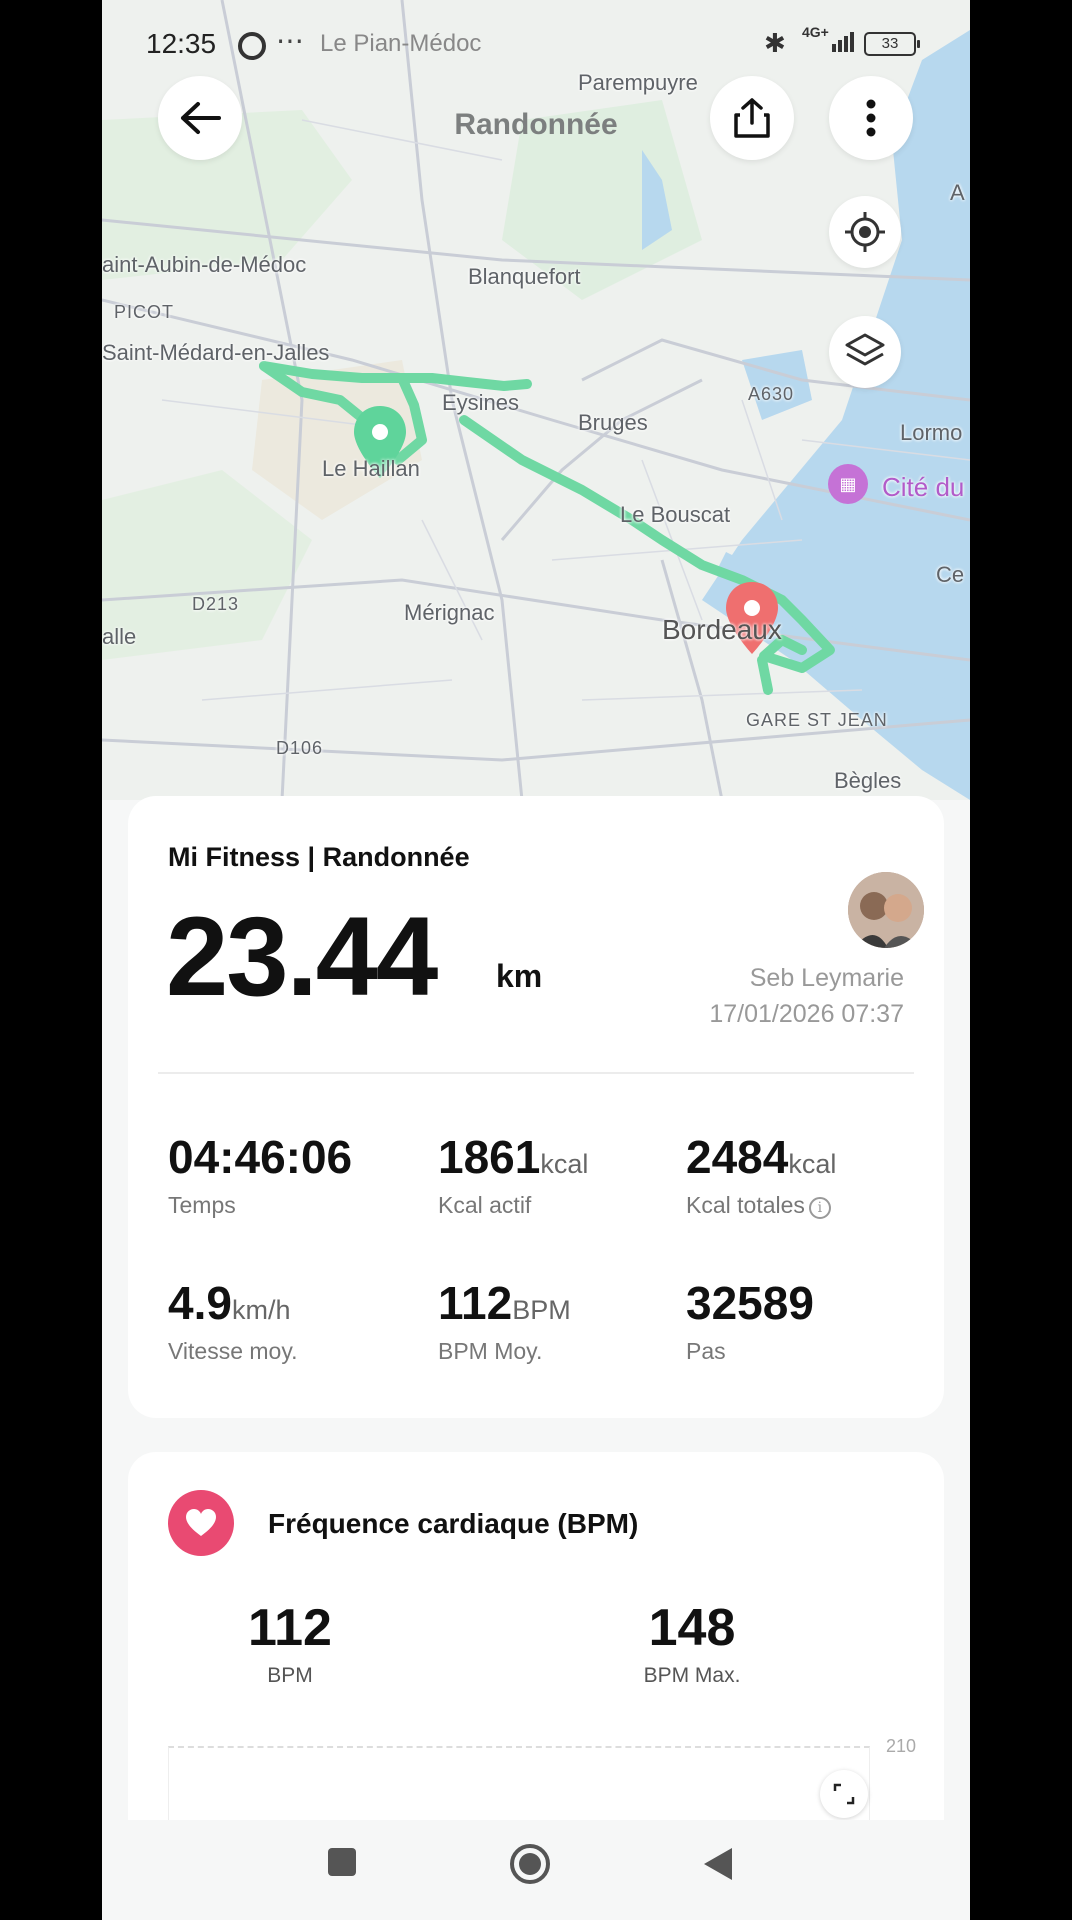 The width and height of the screenshot is (1072, 1920). I want to click on network-type: 4G+, so click(815, 32).